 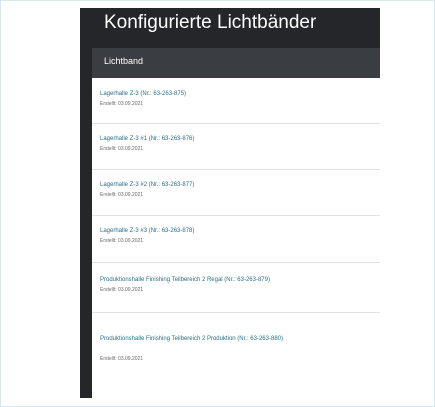 What do you see at coordinates (237, 94) in the screenshot?
I see `lichtband-link: Lagerhalle Z-3 (Nr.: 63-263-875)` at bounding box center [237, 94].